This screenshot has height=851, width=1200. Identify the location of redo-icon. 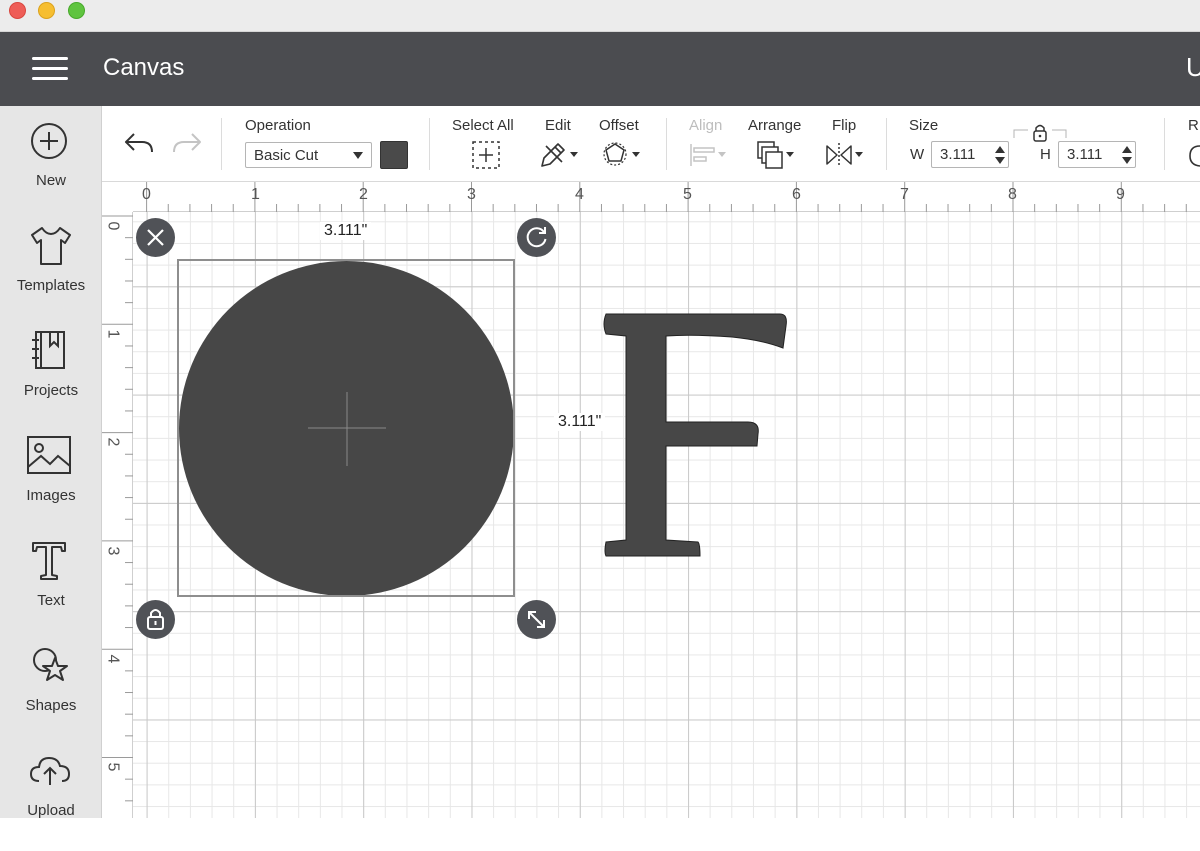
(187, 143).